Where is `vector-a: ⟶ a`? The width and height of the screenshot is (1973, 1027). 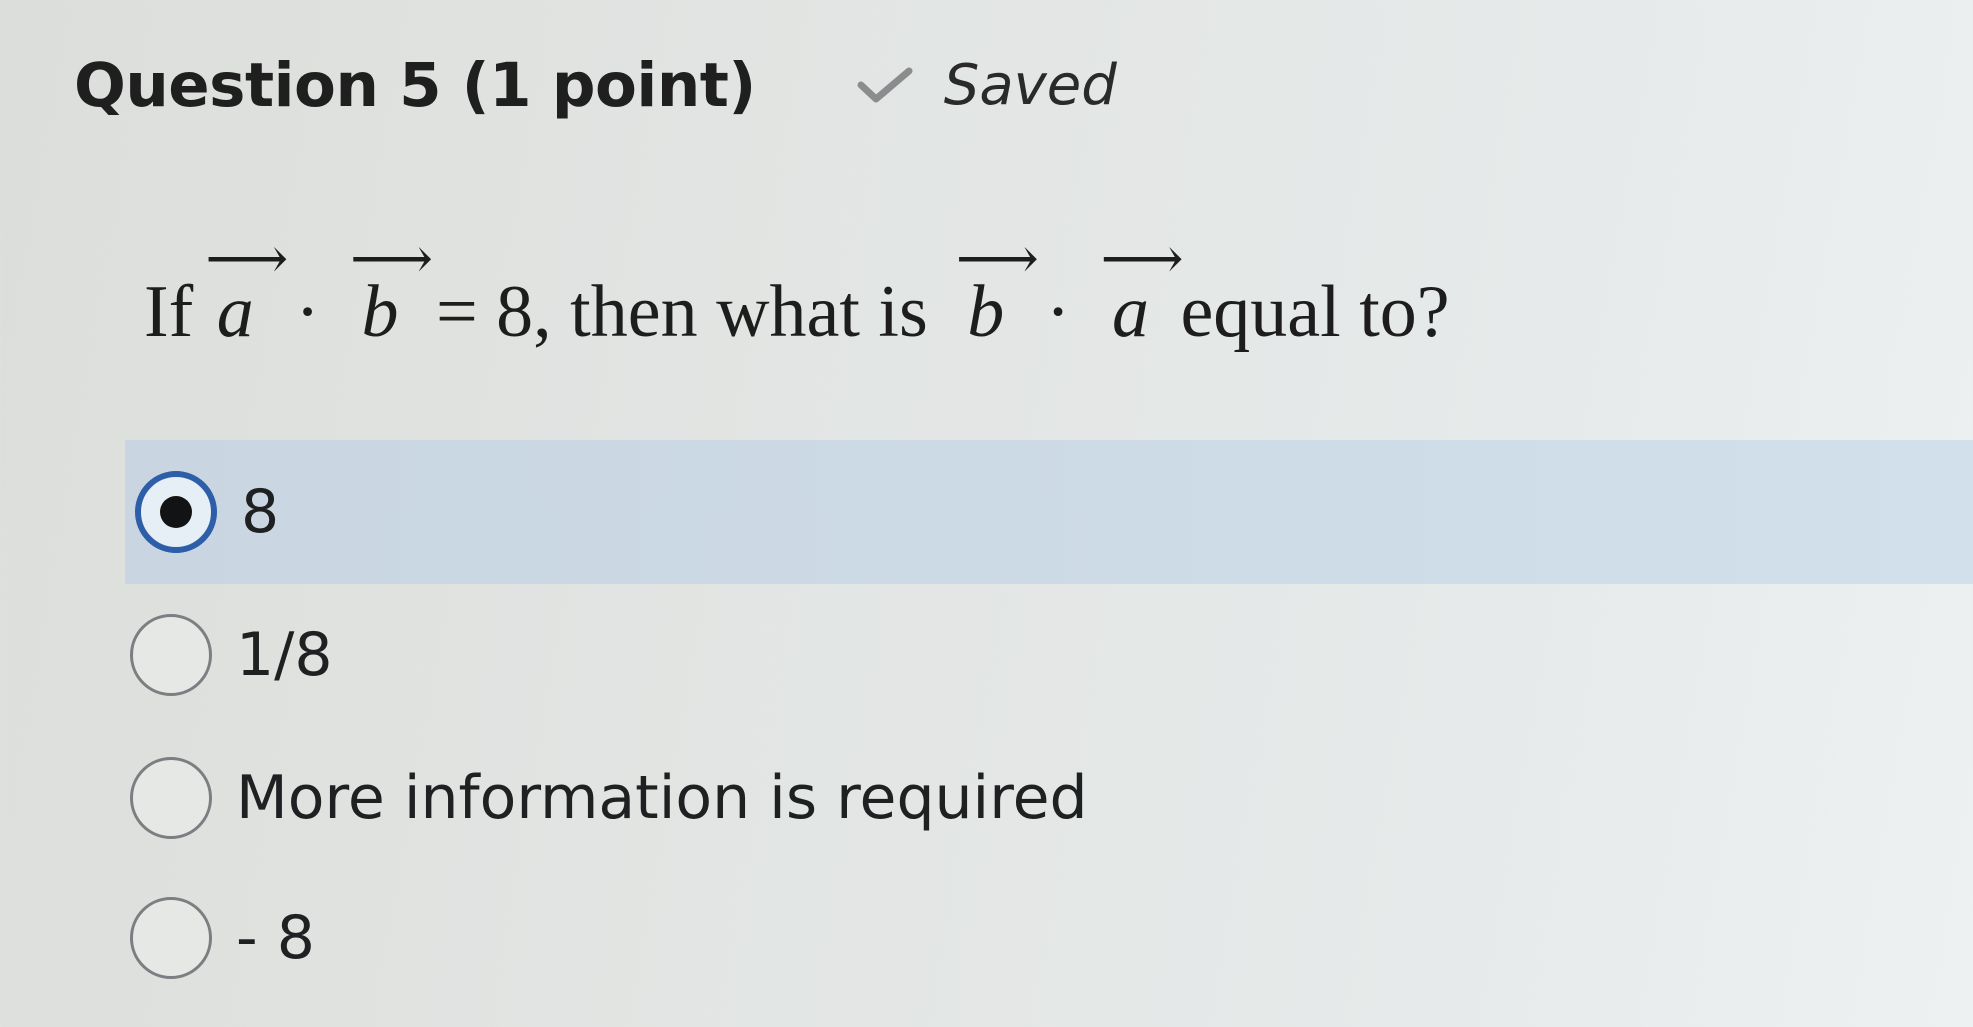 vector-a: ⟶ a is located at coordinates (246, 292).